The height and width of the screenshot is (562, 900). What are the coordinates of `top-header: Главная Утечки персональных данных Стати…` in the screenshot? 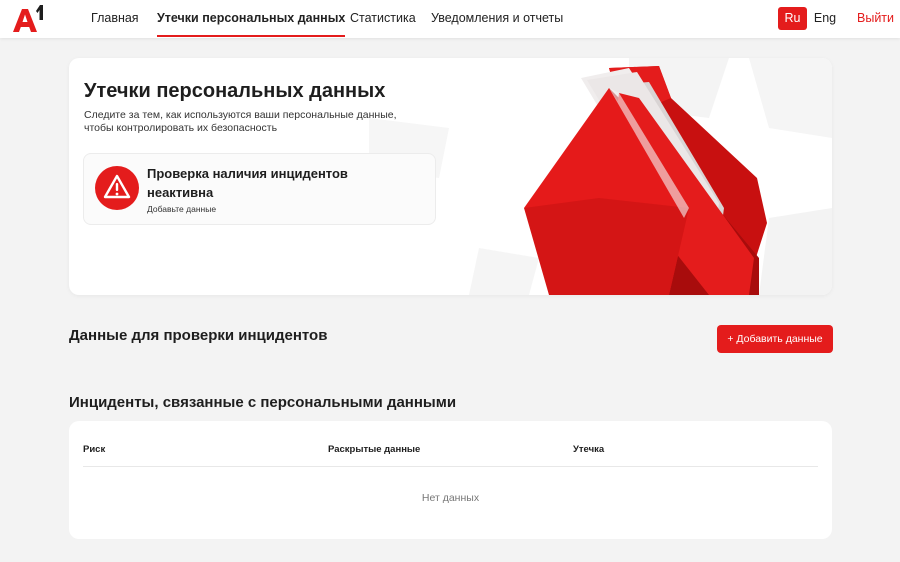 It's located at (450, 19).